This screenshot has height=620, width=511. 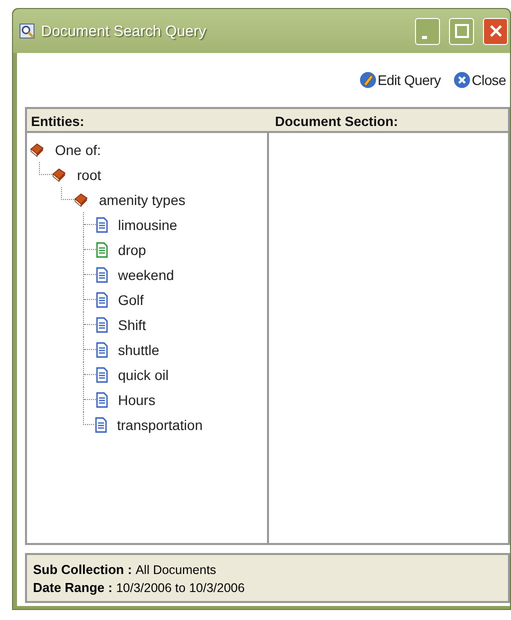 I want to click on tree-item: Golf, so click(x=131, y=300).